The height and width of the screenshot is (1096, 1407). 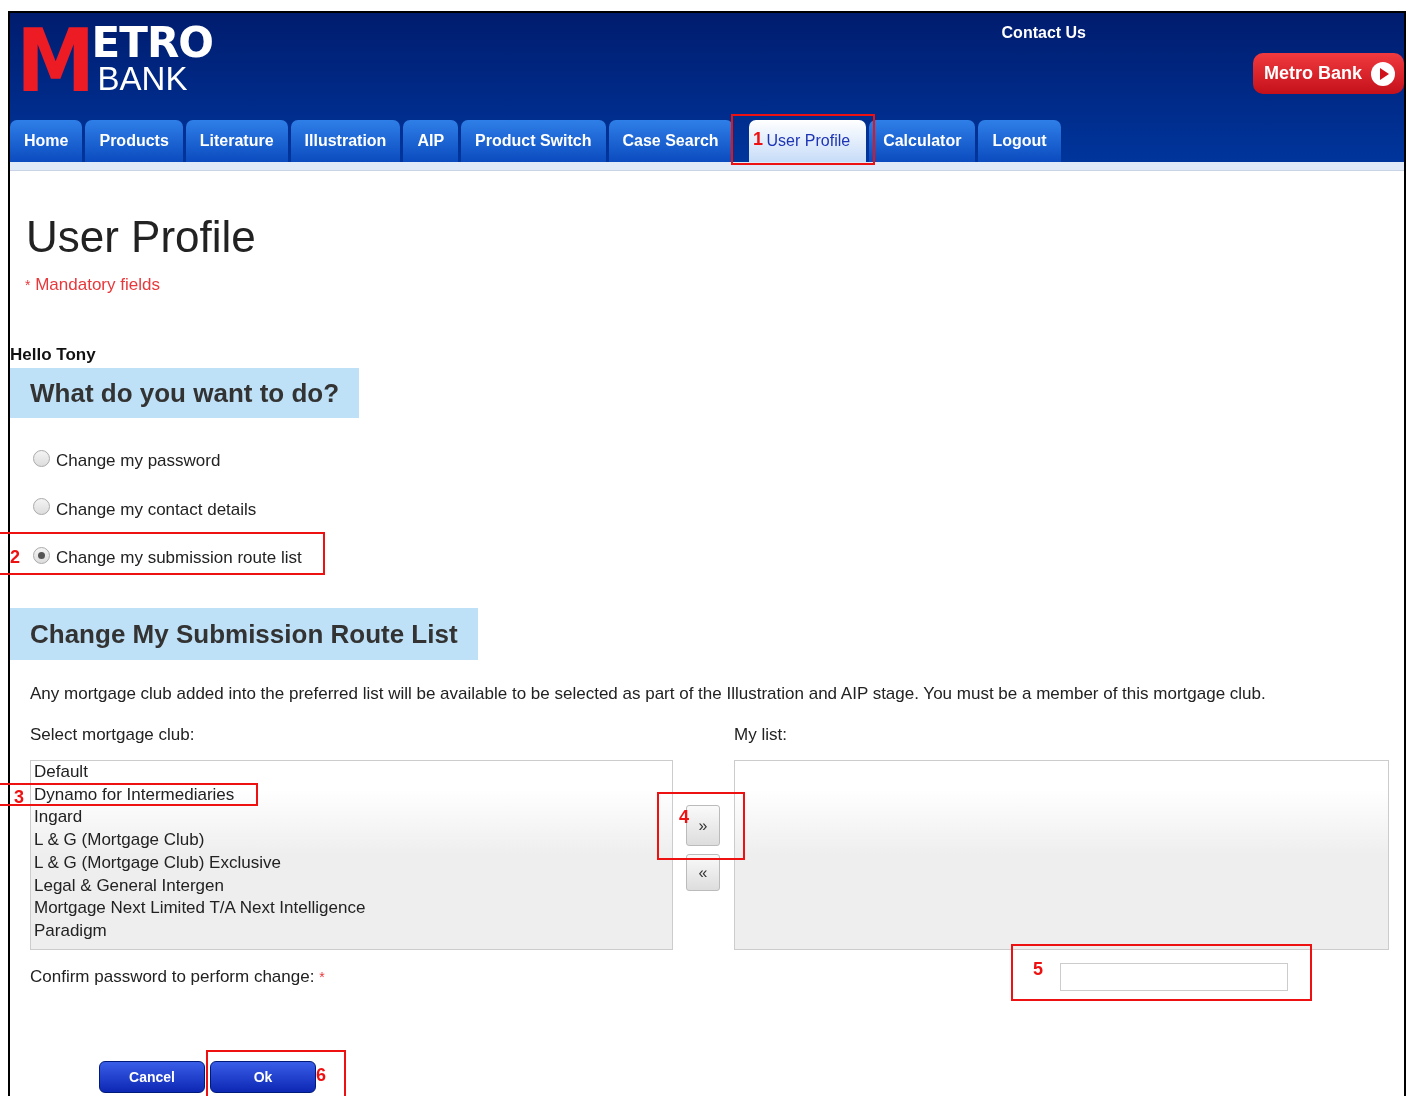 I want to click on list-item: Legal & General Intergen, so click(x=351, y=886).